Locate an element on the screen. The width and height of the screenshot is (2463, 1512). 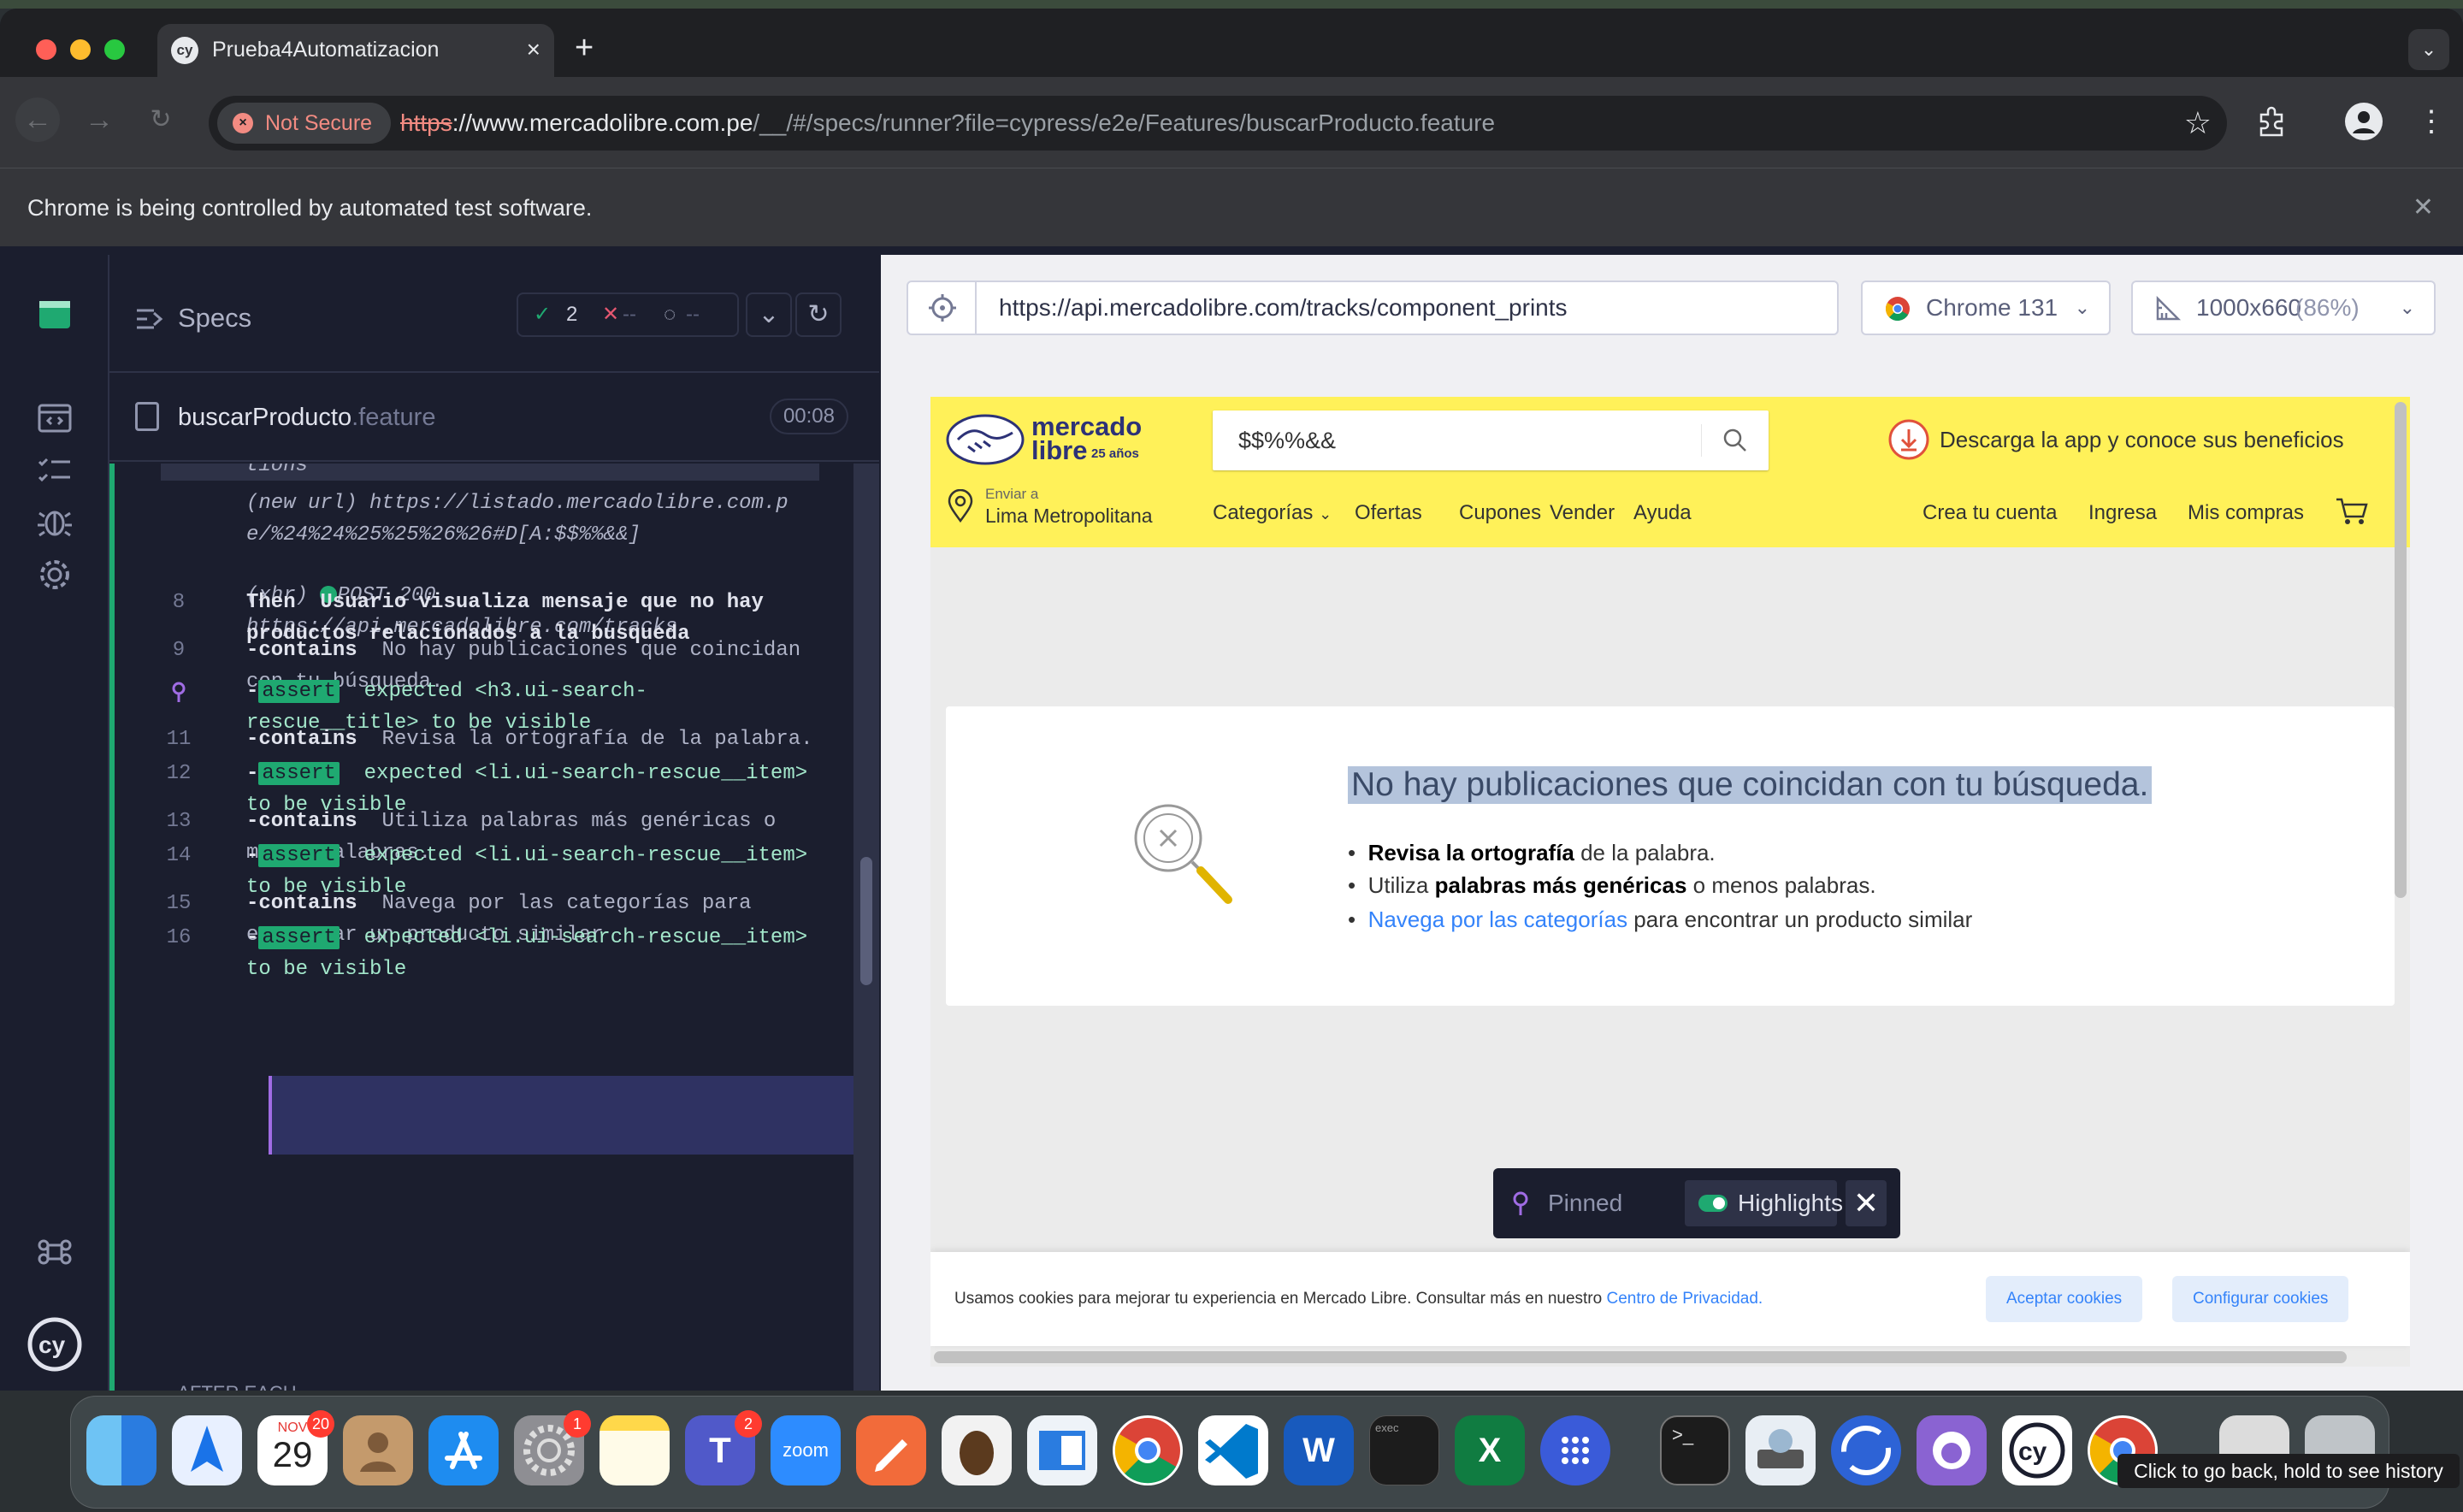
ml-logo: mercado libre 25 años is located at coordinates (1048, 439).